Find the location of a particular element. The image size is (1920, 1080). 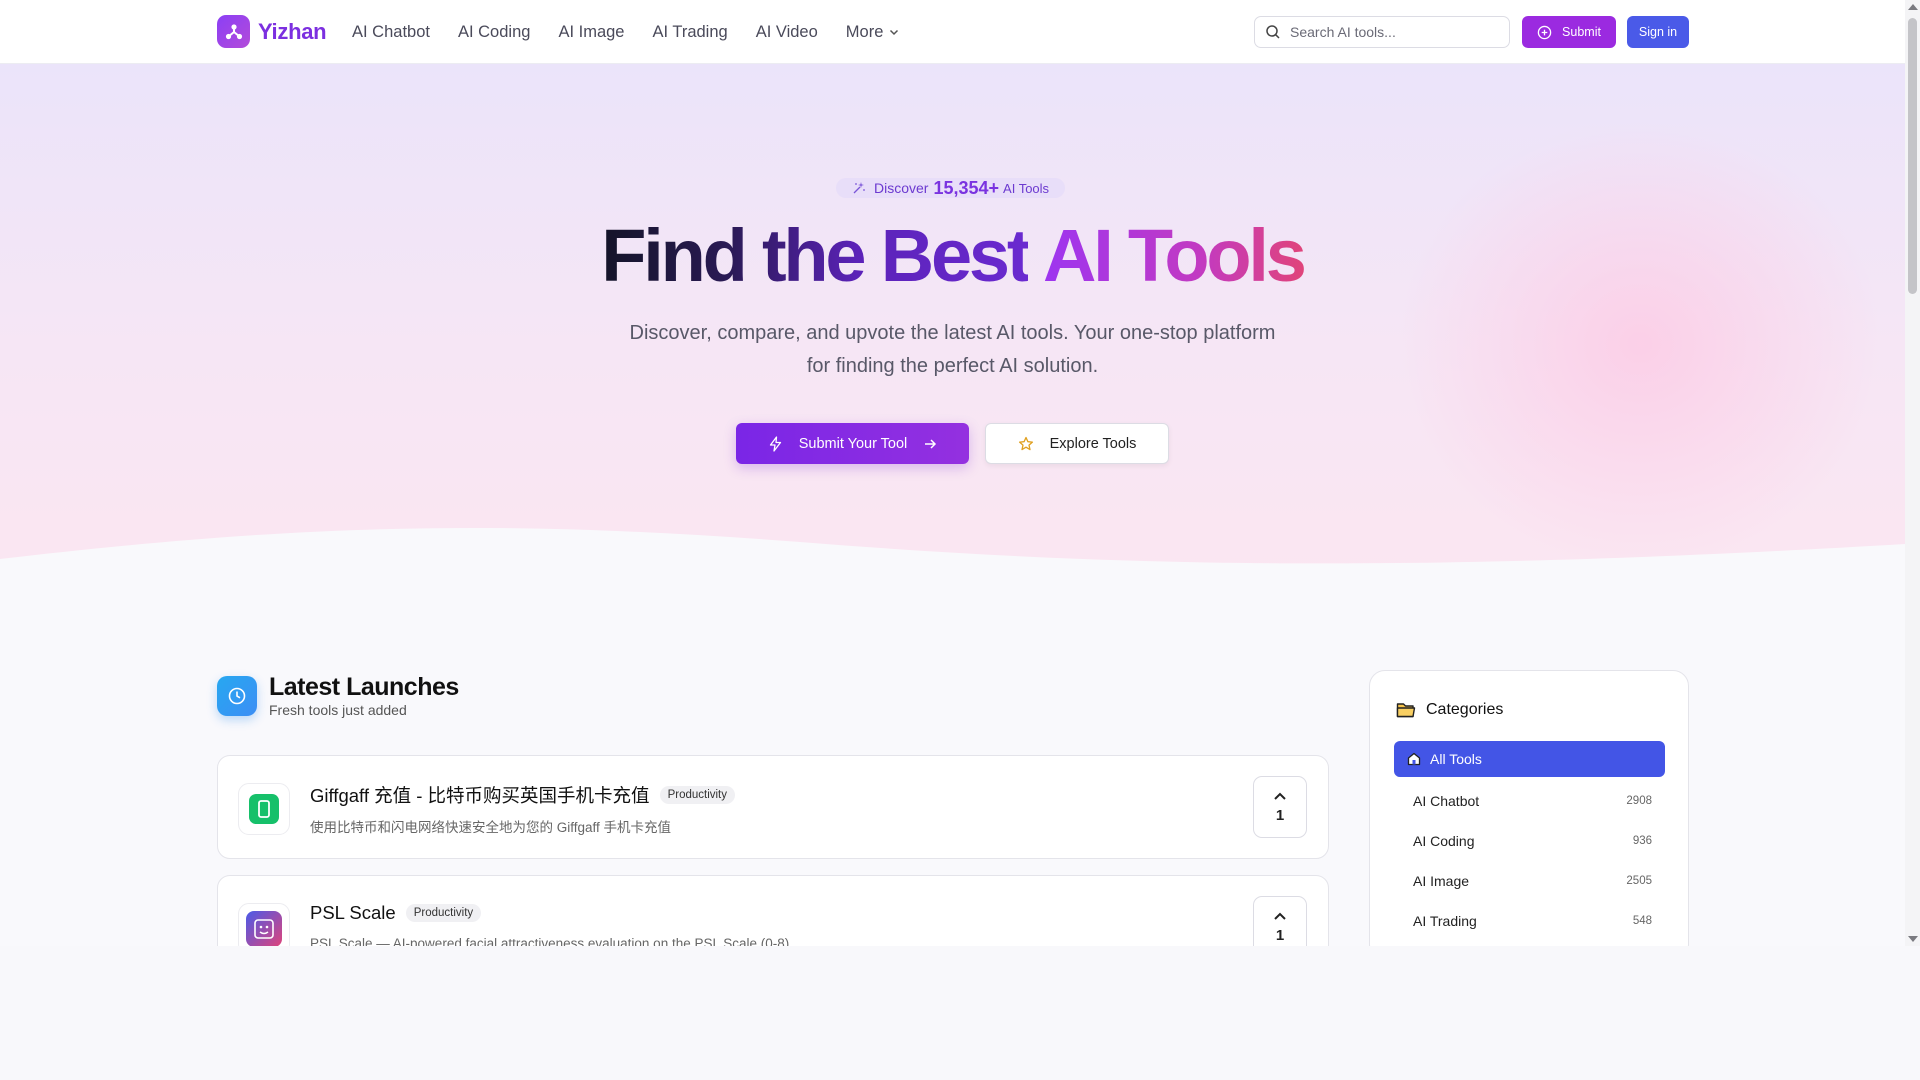

category-label: AI Coding is located at coordinates (1444, 841).